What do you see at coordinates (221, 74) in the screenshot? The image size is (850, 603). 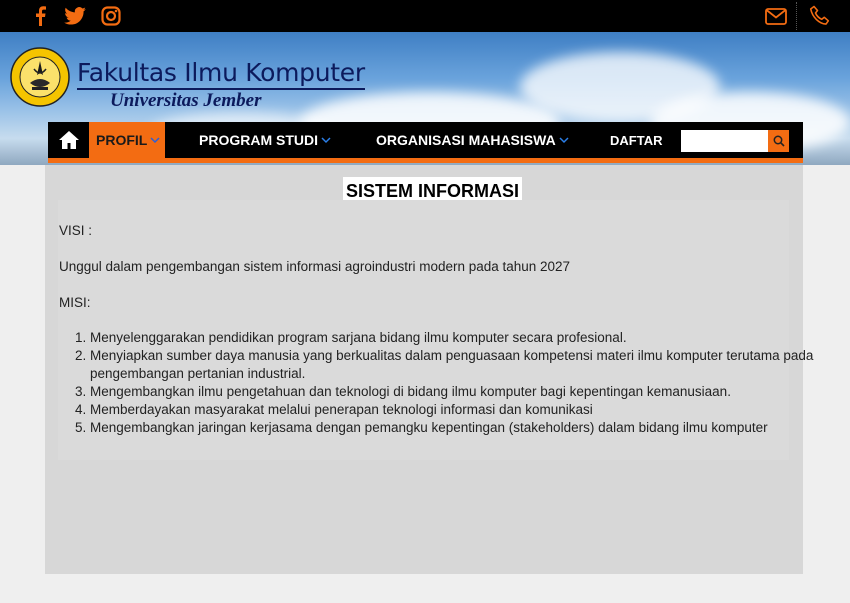 I see `site-title: Fakultas Ilmu Komputer` at bounding box center [221, 74].